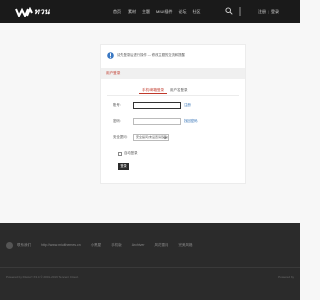 The image size is (320, 300). I want to click on nav-item-theme: 主题, so click(146, 11).